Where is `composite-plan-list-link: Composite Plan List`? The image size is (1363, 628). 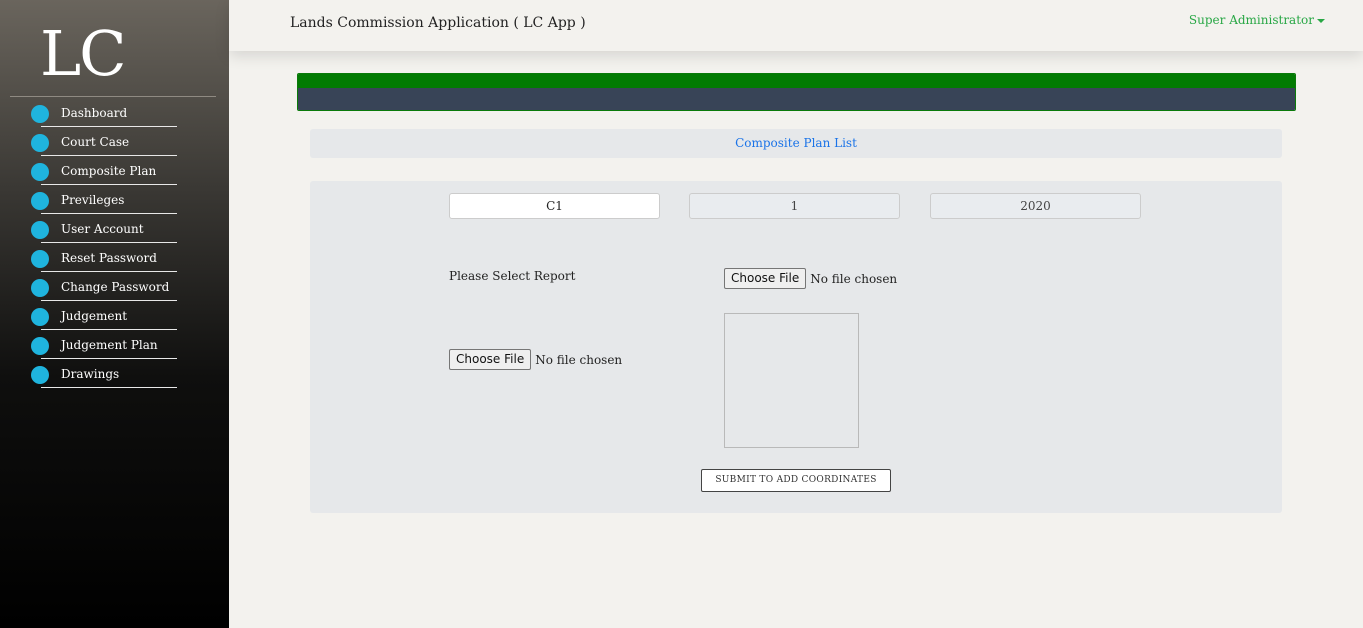 composite-plan-list-link: Composite Plan List is located at coordinates (796, 143).